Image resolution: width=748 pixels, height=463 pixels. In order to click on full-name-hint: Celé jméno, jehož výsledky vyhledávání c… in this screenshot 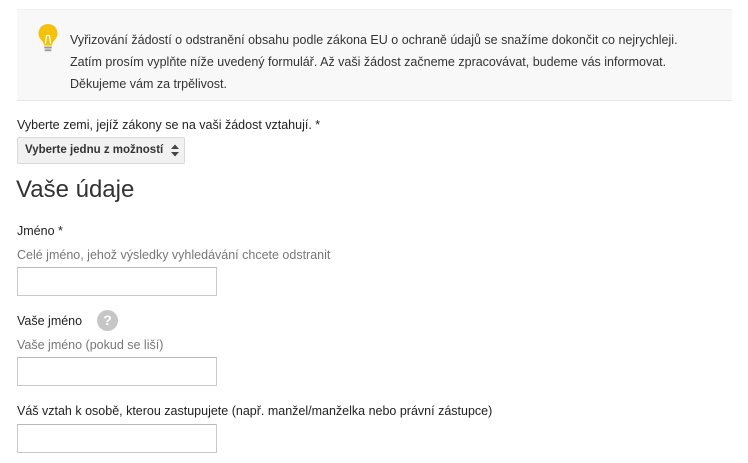, I will do `click(174, 255)`.